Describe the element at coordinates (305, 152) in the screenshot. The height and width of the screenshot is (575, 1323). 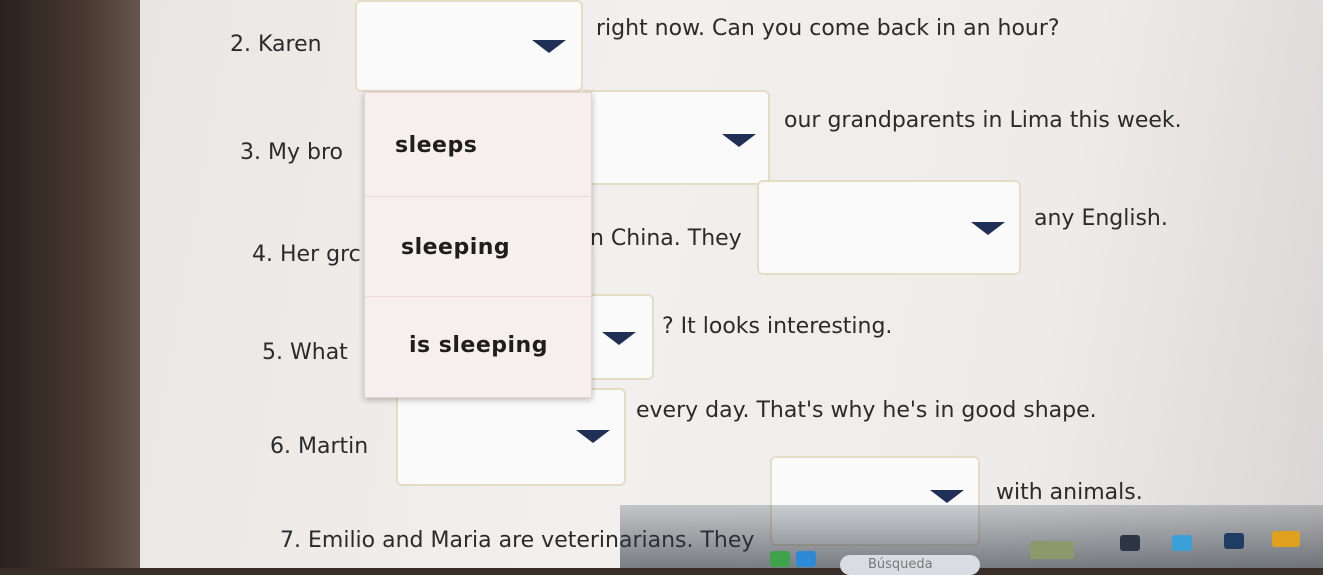
I see `question-text-before: My bro` at that location.